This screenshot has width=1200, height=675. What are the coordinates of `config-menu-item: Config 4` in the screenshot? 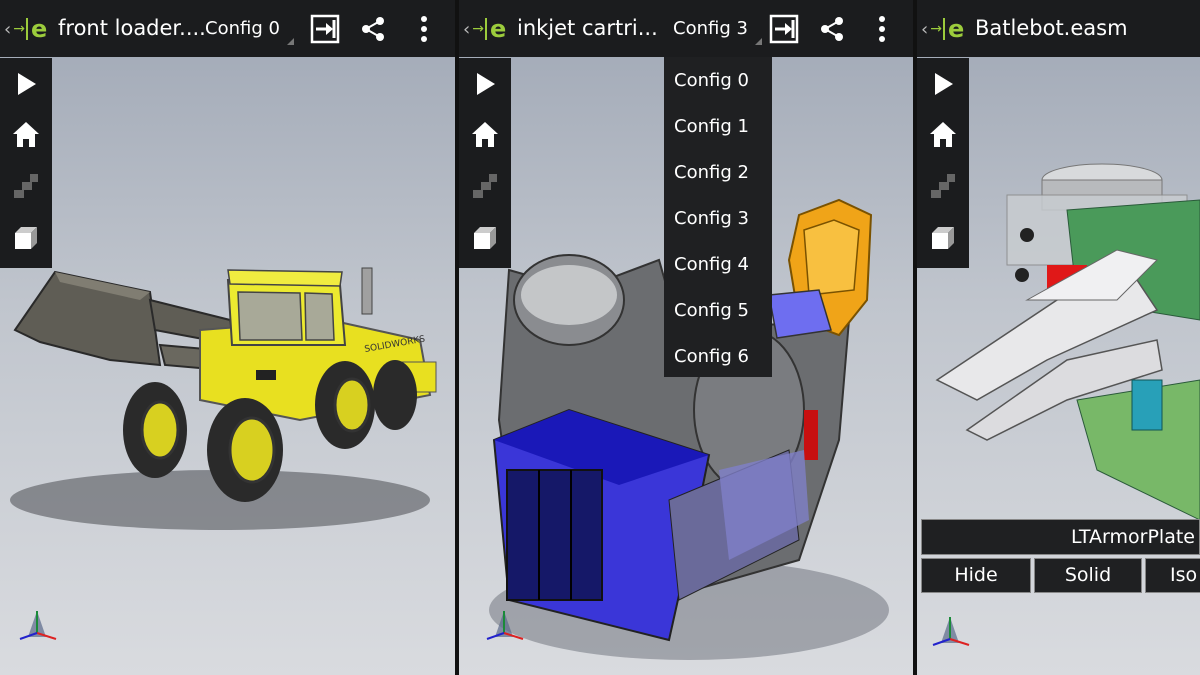 It's located at (711, 264).